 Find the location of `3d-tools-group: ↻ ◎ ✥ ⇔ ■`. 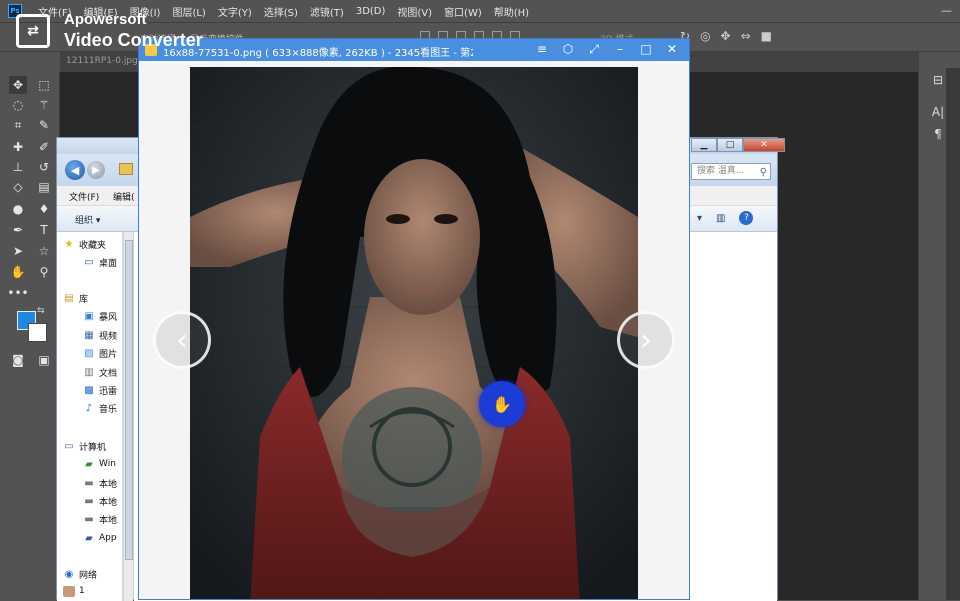

3d-tools-group: ↻ ◎ ✥ ⇔ ■ is located at coordinates (726, 36).